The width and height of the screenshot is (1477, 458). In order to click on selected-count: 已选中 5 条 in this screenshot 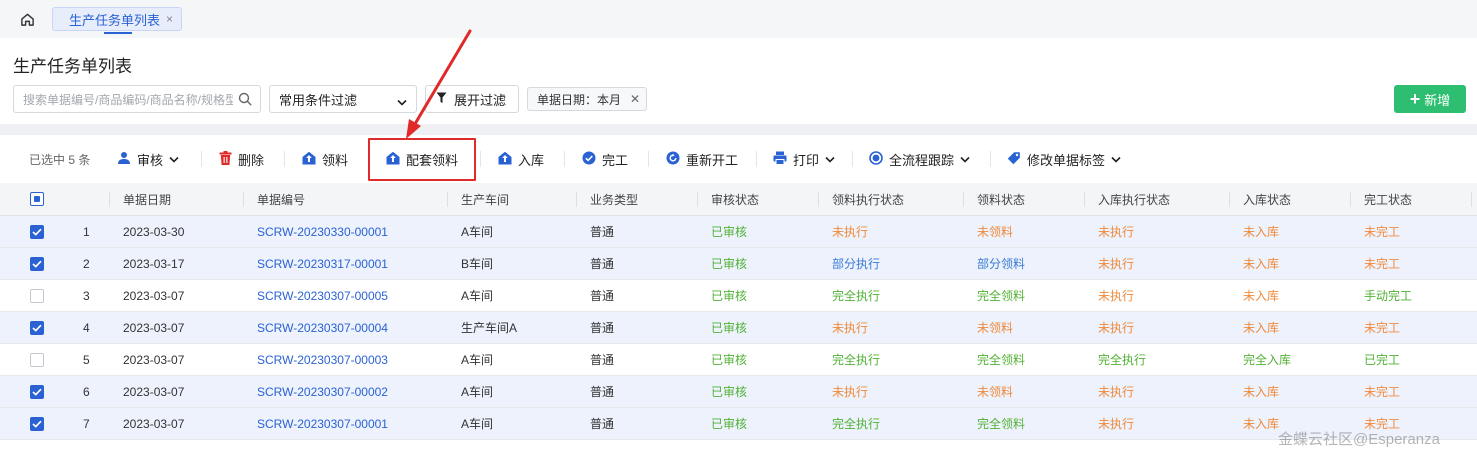, I will do `click(59, 159)`.